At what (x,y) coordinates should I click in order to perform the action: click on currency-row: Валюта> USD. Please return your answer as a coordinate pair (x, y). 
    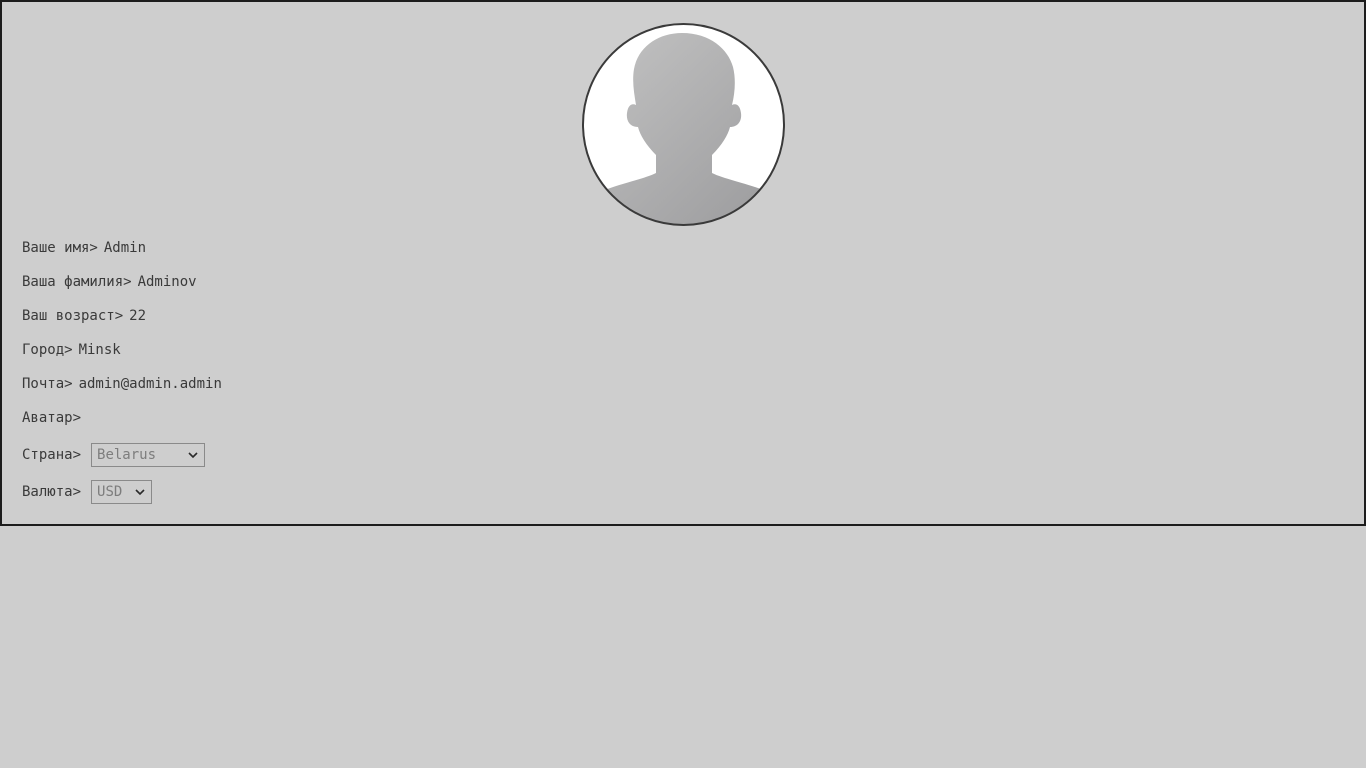
    Looking at the image, I should click on (122, 492).